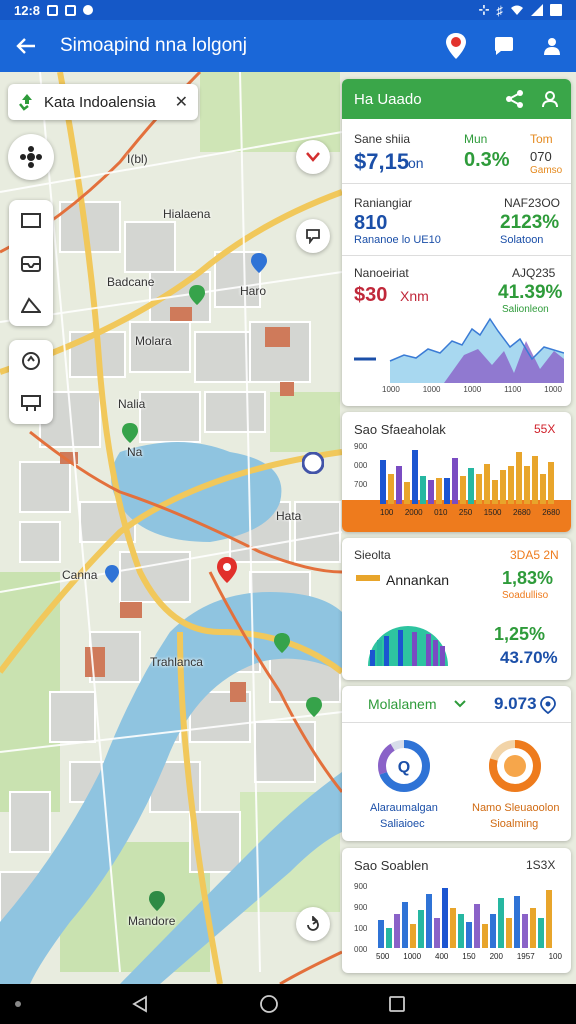 Image resolution: width=576 pixels, height=1024 pixels. What do you see at coordinates (361, 484) in the screenshot?
I see `axis-tick: 700` at bounding box center [361, 484].